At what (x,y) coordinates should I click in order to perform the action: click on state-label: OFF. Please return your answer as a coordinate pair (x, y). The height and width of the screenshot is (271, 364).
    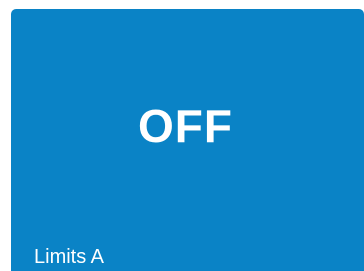
    Looking at the image, I should click on (185, 126).